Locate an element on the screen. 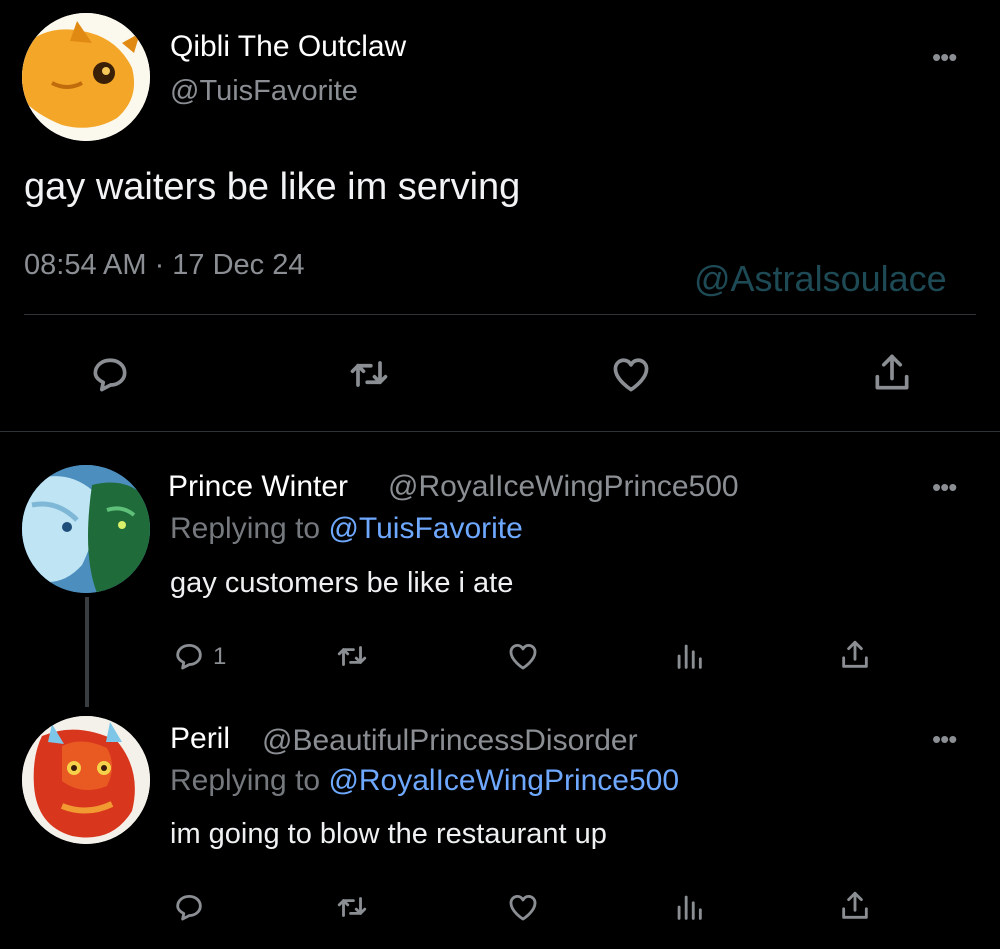 Image resolution: width=1000 pixels, height=949 pixels. replying-to-link: @TuisFavorite is located at coordinates (425, 528).